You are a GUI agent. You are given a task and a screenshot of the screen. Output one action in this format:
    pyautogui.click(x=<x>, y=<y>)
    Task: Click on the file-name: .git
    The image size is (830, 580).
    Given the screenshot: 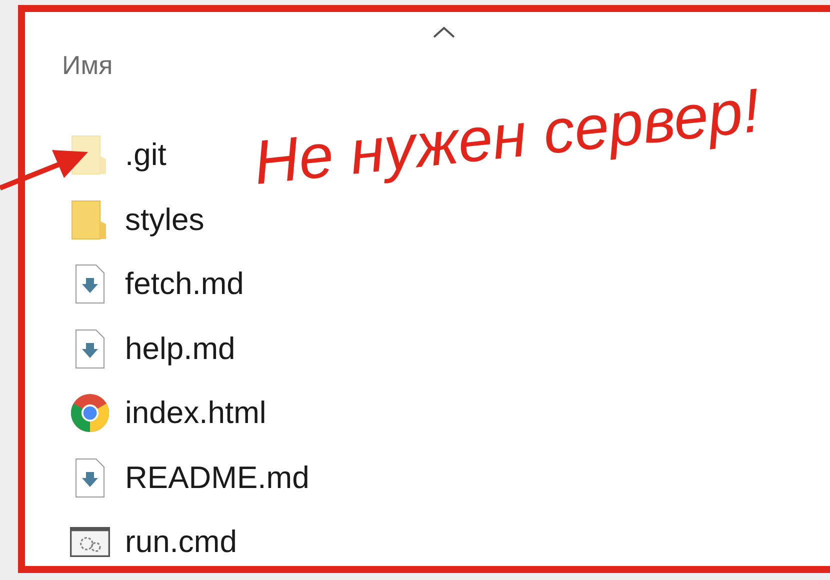 What is the action you would take?
    pyautogui.click(x=145, y=155)
    